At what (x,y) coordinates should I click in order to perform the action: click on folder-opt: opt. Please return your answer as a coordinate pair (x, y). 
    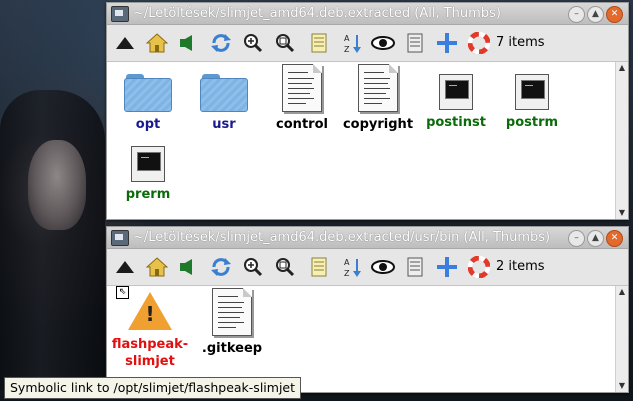
    Looking at the image, I should click on (148, 102).